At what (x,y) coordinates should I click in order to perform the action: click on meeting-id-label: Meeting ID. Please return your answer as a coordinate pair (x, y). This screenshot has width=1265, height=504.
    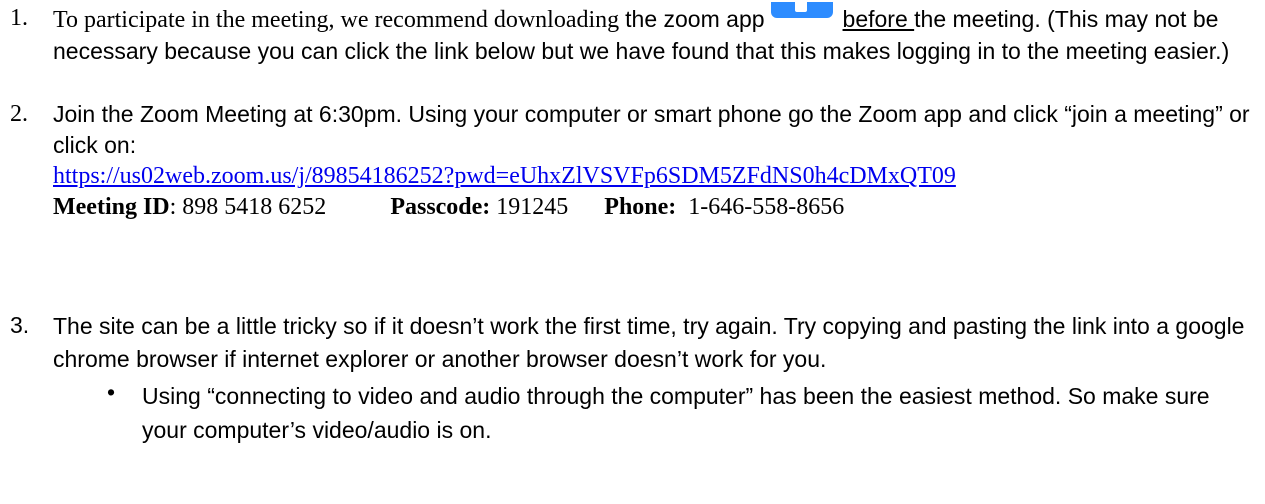
    Looking at the image, I should click on (111, 207).